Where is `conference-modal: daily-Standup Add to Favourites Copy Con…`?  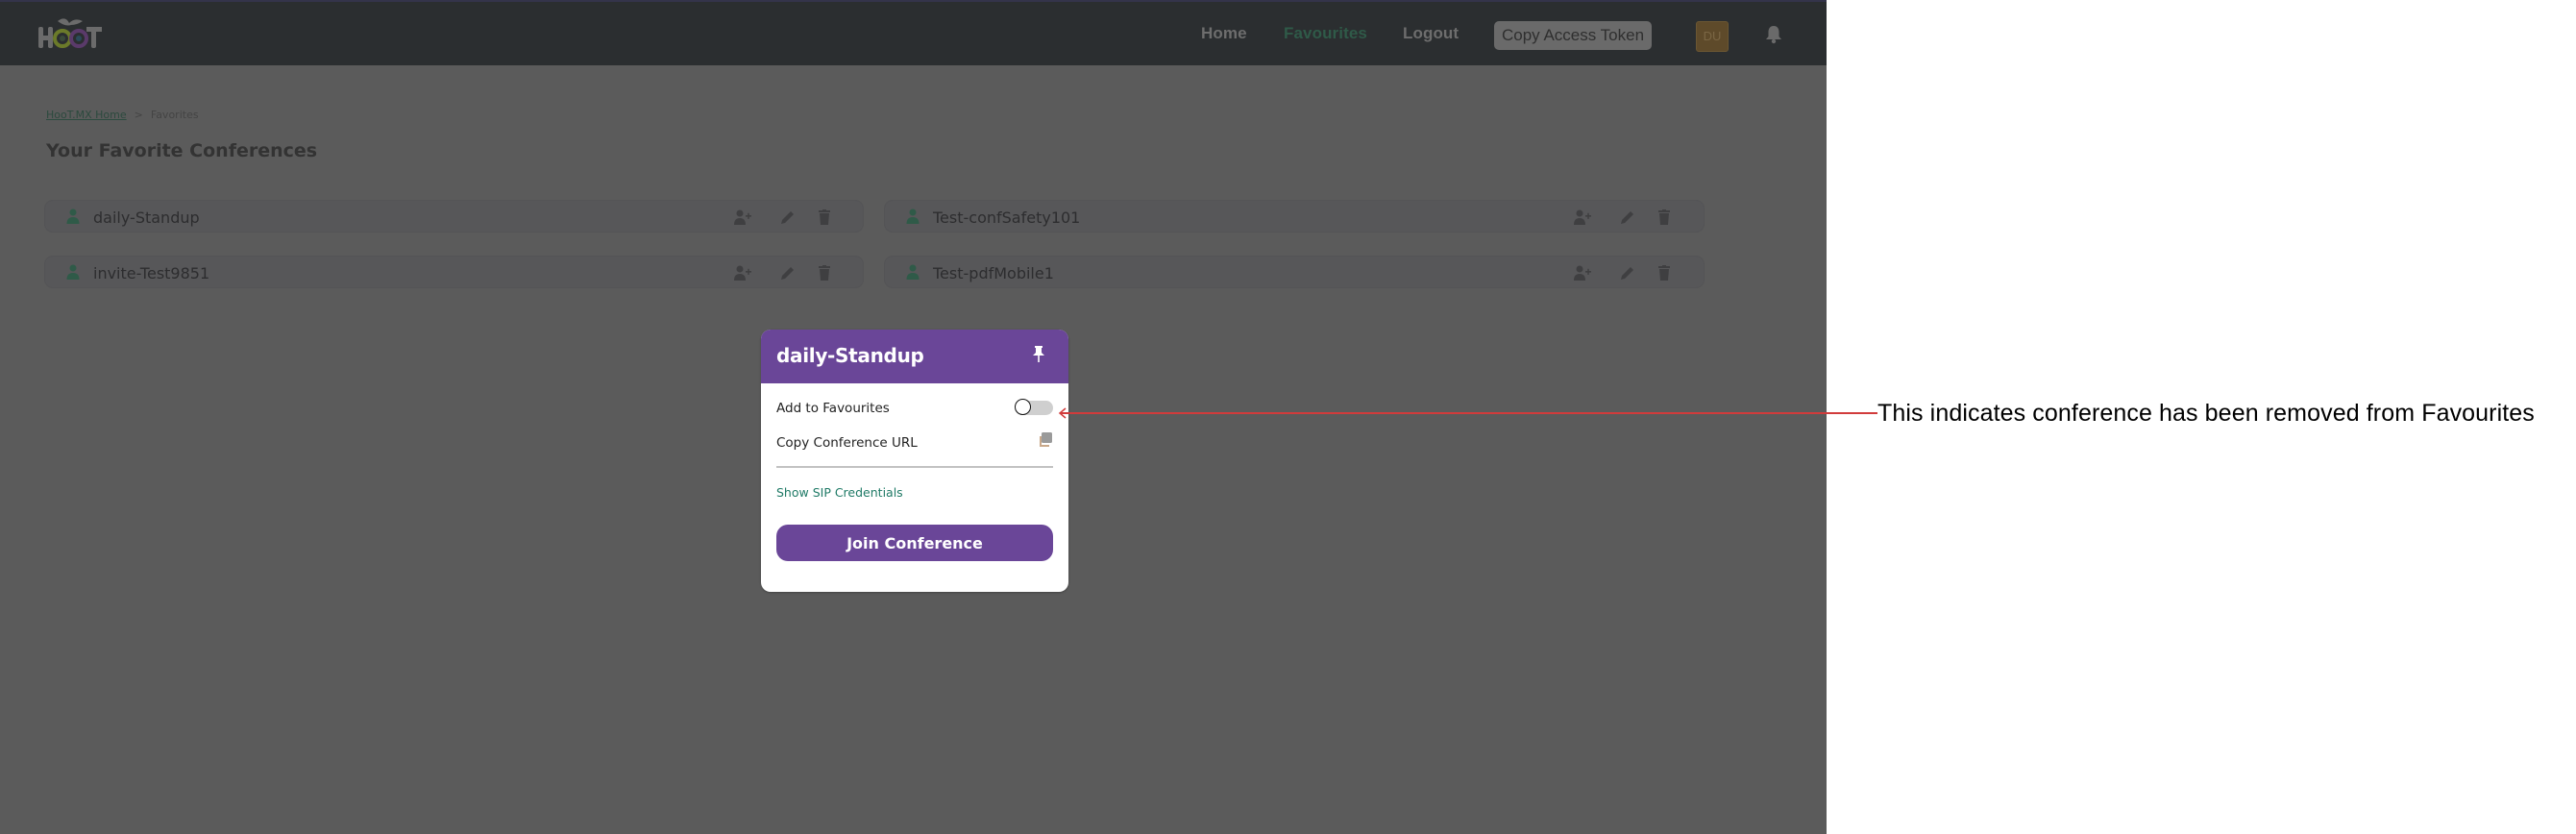 conference-modal: daily-Standup Add to Favourites Copy Con… is located at coordinates (914, 461).